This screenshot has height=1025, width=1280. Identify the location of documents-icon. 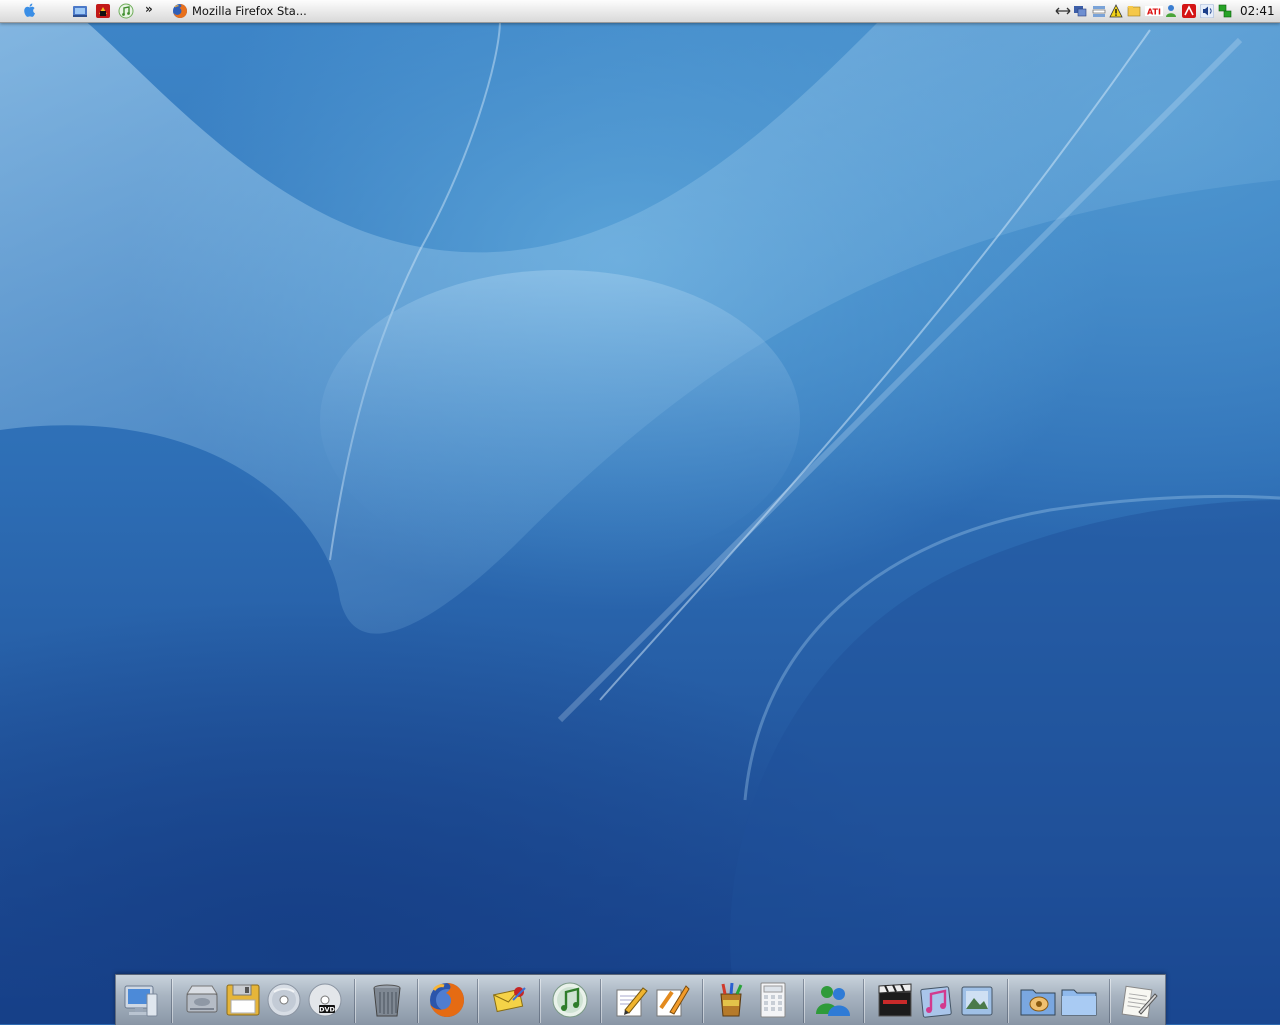
(1038, 1000).